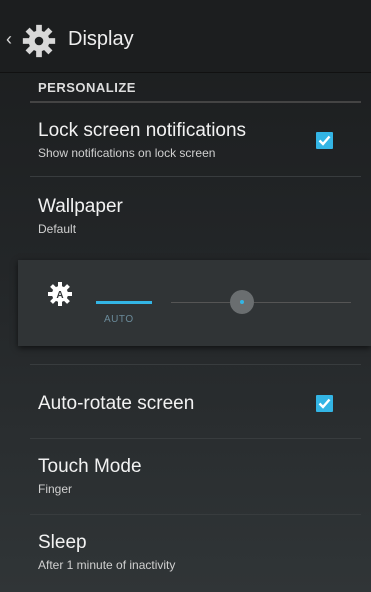 This screenshot has width=371, height=592. What do you see at coordinates (87, 87) in the screenshot?
I see `section-header-personalize: PERSONALIZE` at bounding box center [87, 87].